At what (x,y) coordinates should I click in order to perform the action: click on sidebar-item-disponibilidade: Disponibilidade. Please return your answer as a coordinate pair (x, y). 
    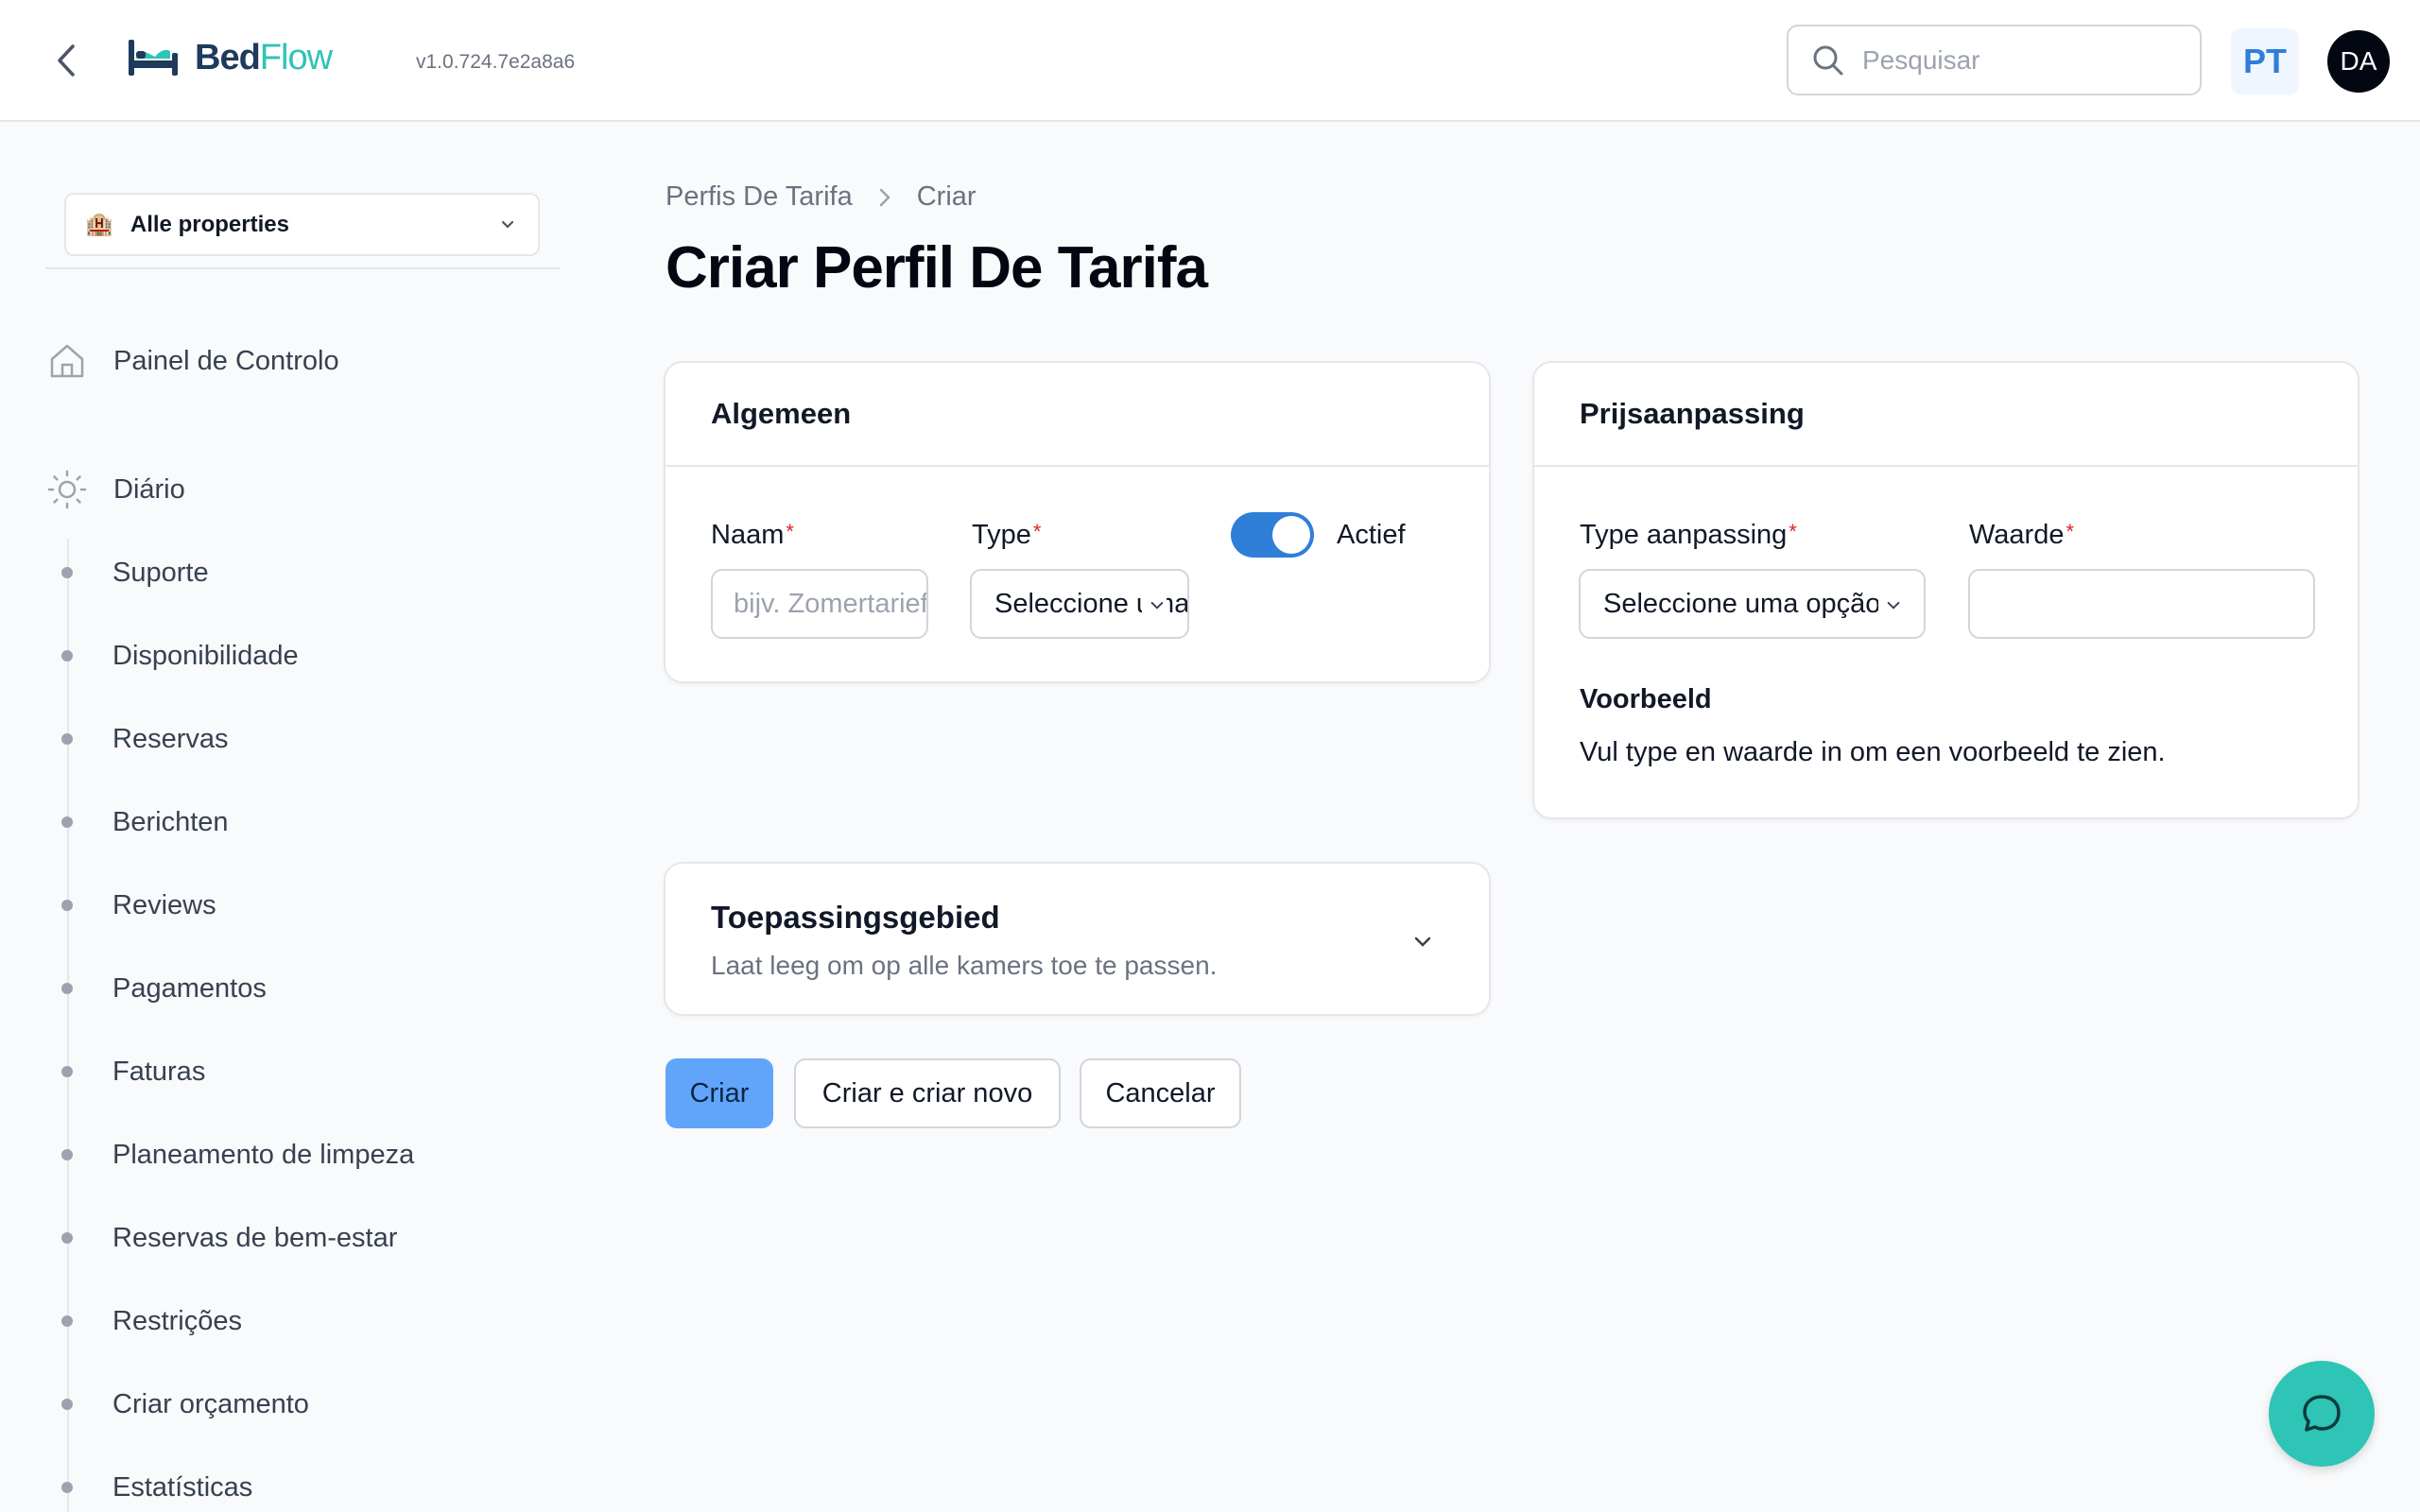
    Looking at the image, I should click on (172, 655).